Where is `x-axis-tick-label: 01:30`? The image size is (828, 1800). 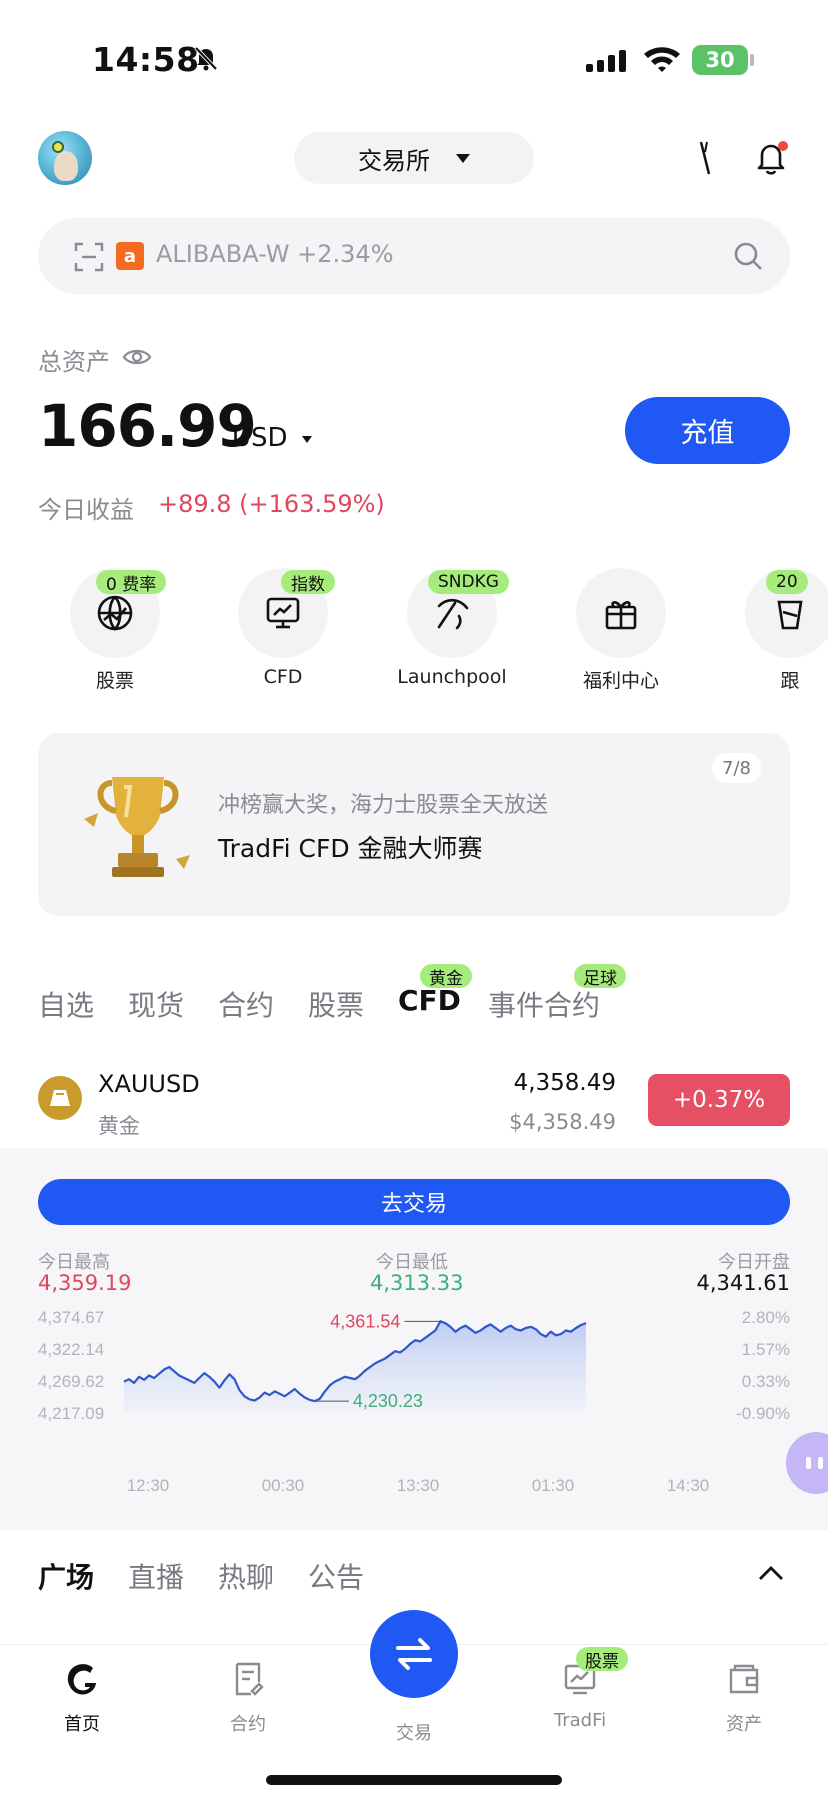
x-axis-tick-label: 01:30 is located at coordinates (553, 1485).